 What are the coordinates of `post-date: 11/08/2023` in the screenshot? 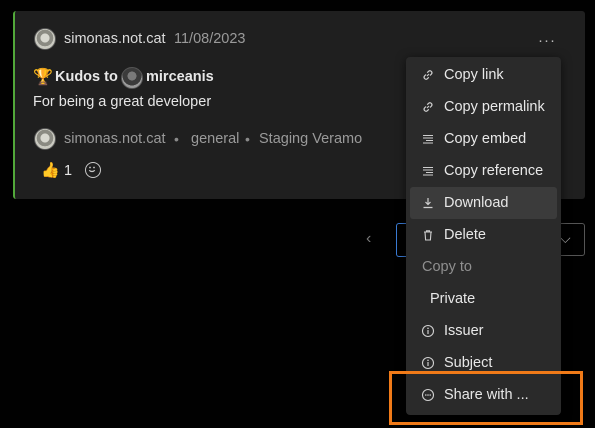 It's located at (210, 39).